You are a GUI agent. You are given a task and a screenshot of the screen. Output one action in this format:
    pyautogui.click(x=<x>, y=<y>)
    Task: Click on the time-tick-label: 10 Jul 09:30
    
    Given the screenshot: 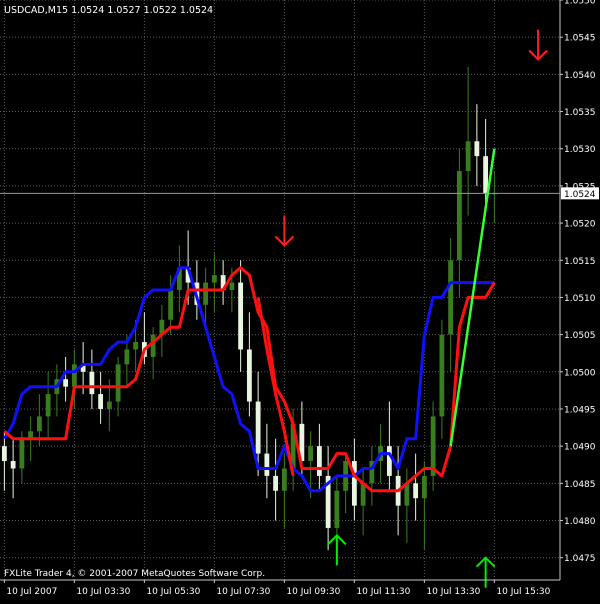 What is the action you would take?
    pyautogui.click(x=313, y=592)
    